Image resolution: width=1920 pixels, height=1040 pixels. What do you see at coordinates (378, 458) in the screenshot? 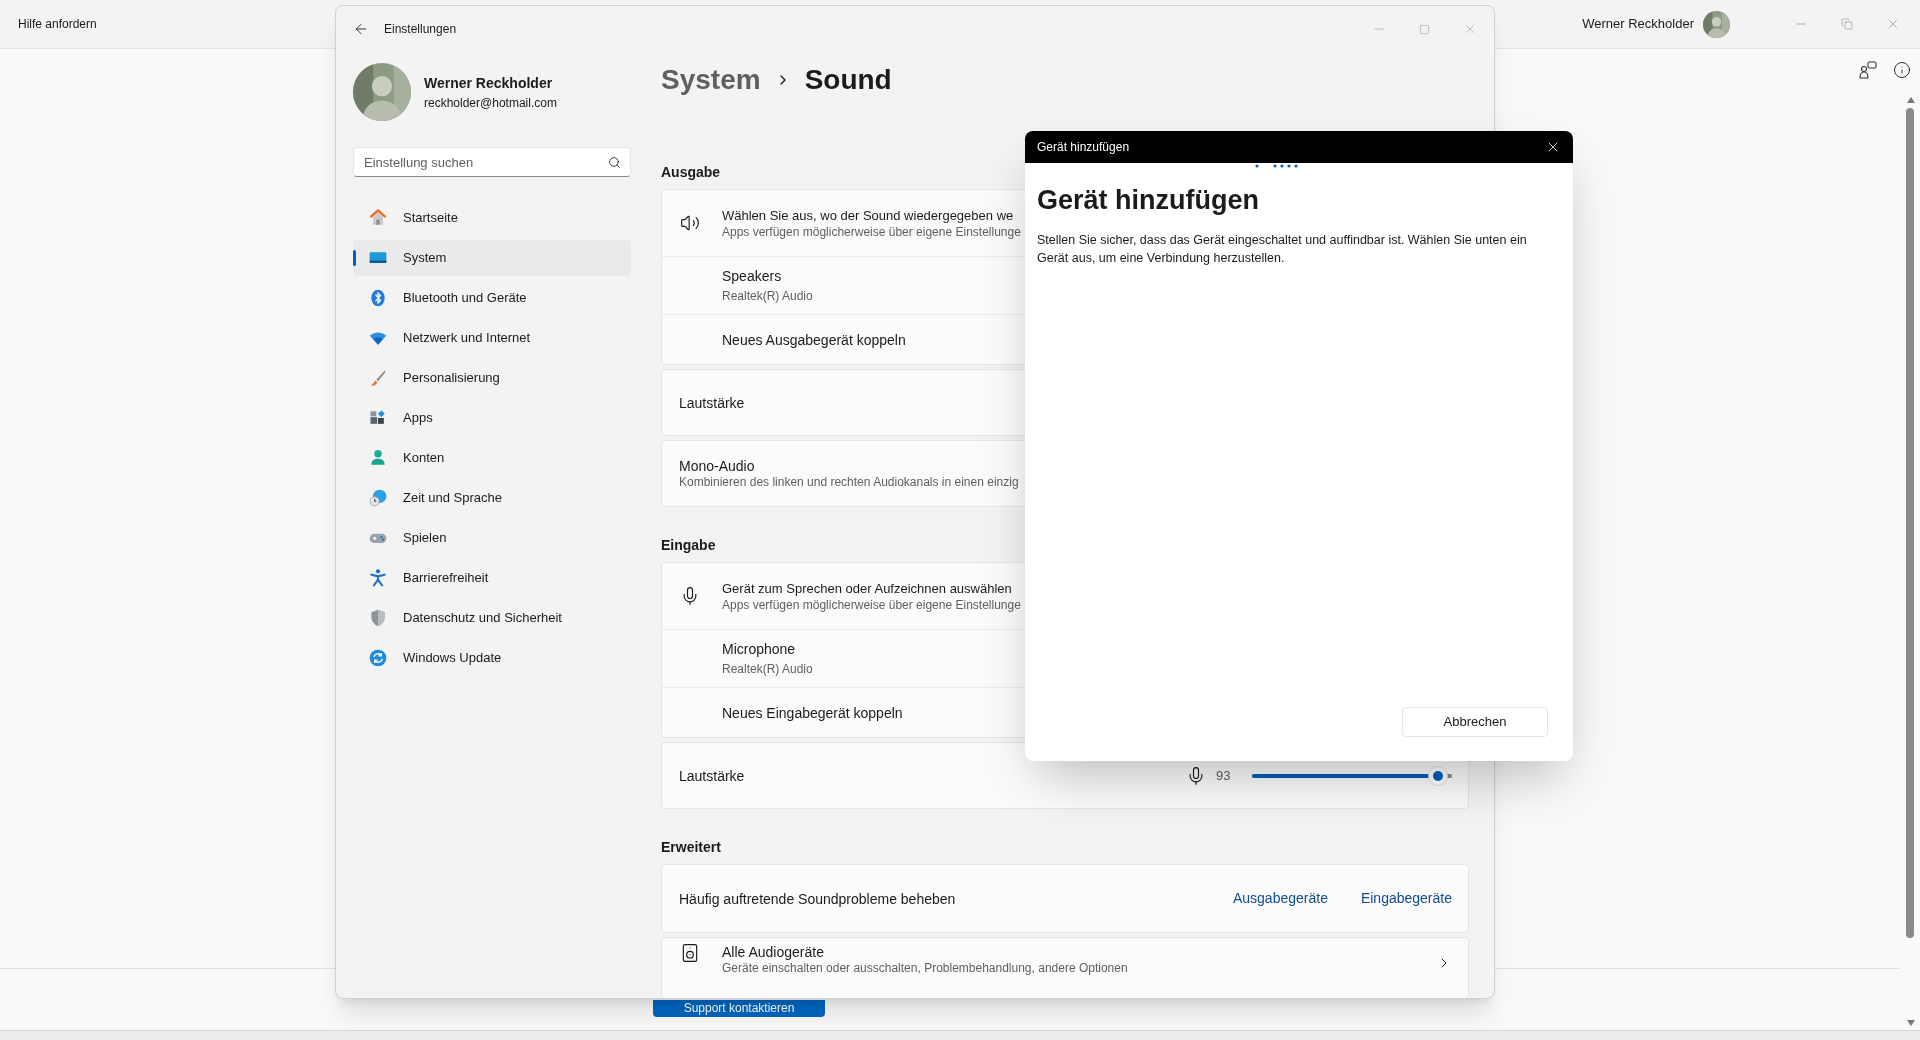
I see `person-icon` at bounding box center [378, 458].